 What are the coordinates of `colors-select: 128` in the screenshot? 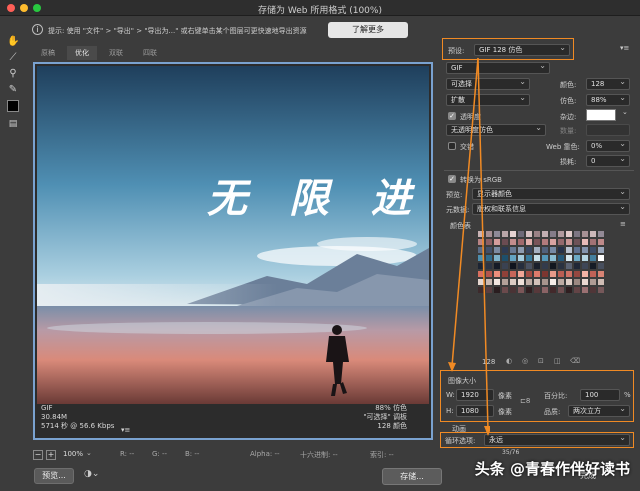 It's located at (608, 84).